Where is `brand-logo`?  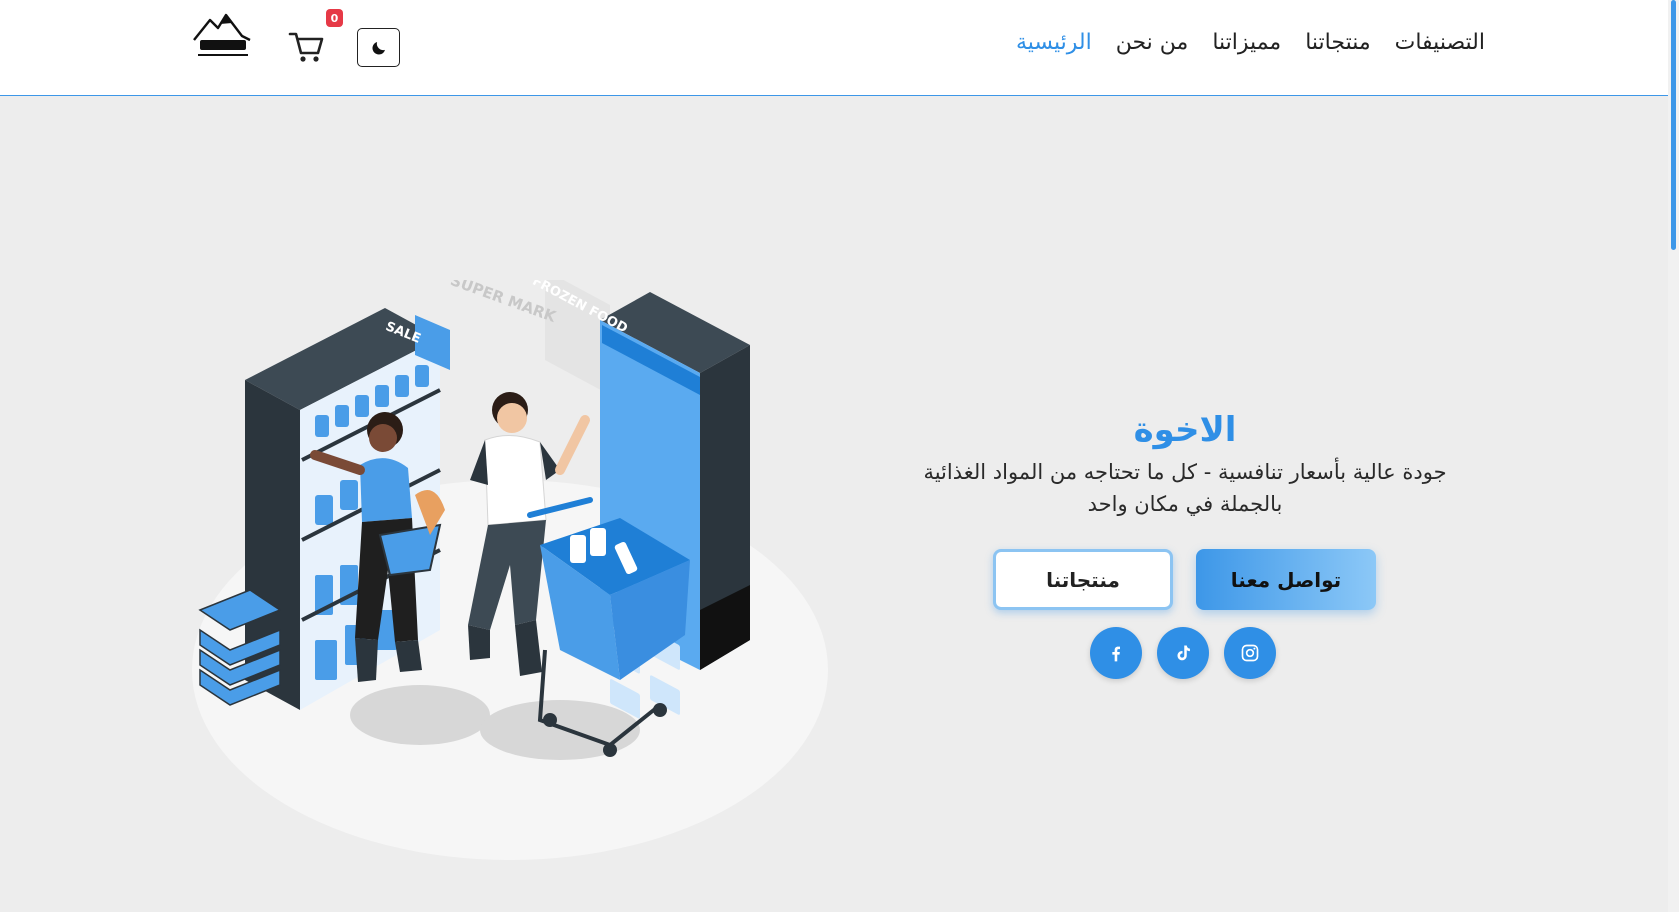
brand-logo is located at coordinates (223, 36).